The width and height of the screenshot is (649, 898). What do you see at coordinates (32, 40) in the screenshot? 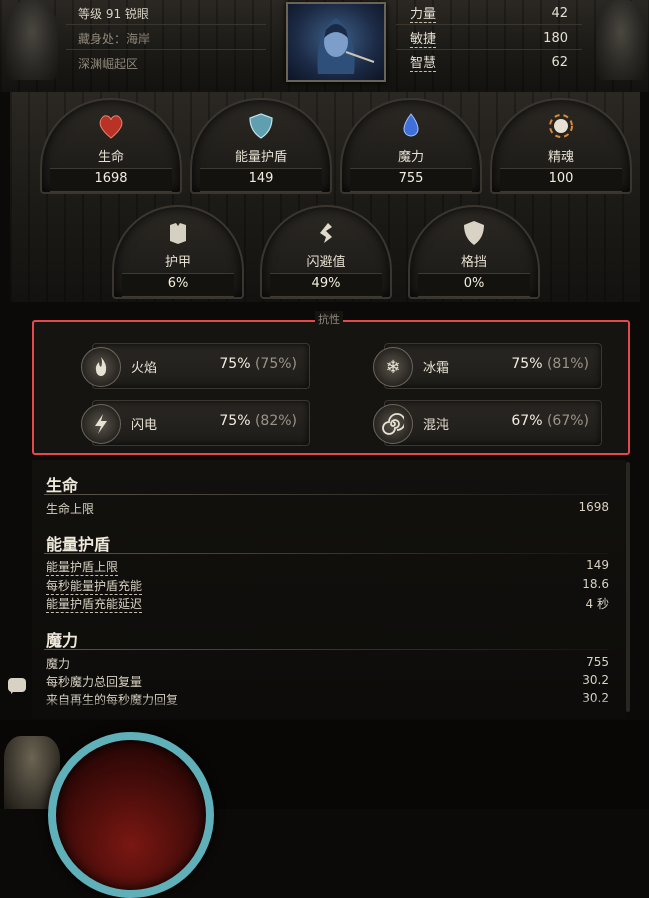
I see `left-statue` at bounding box center [32, 40].